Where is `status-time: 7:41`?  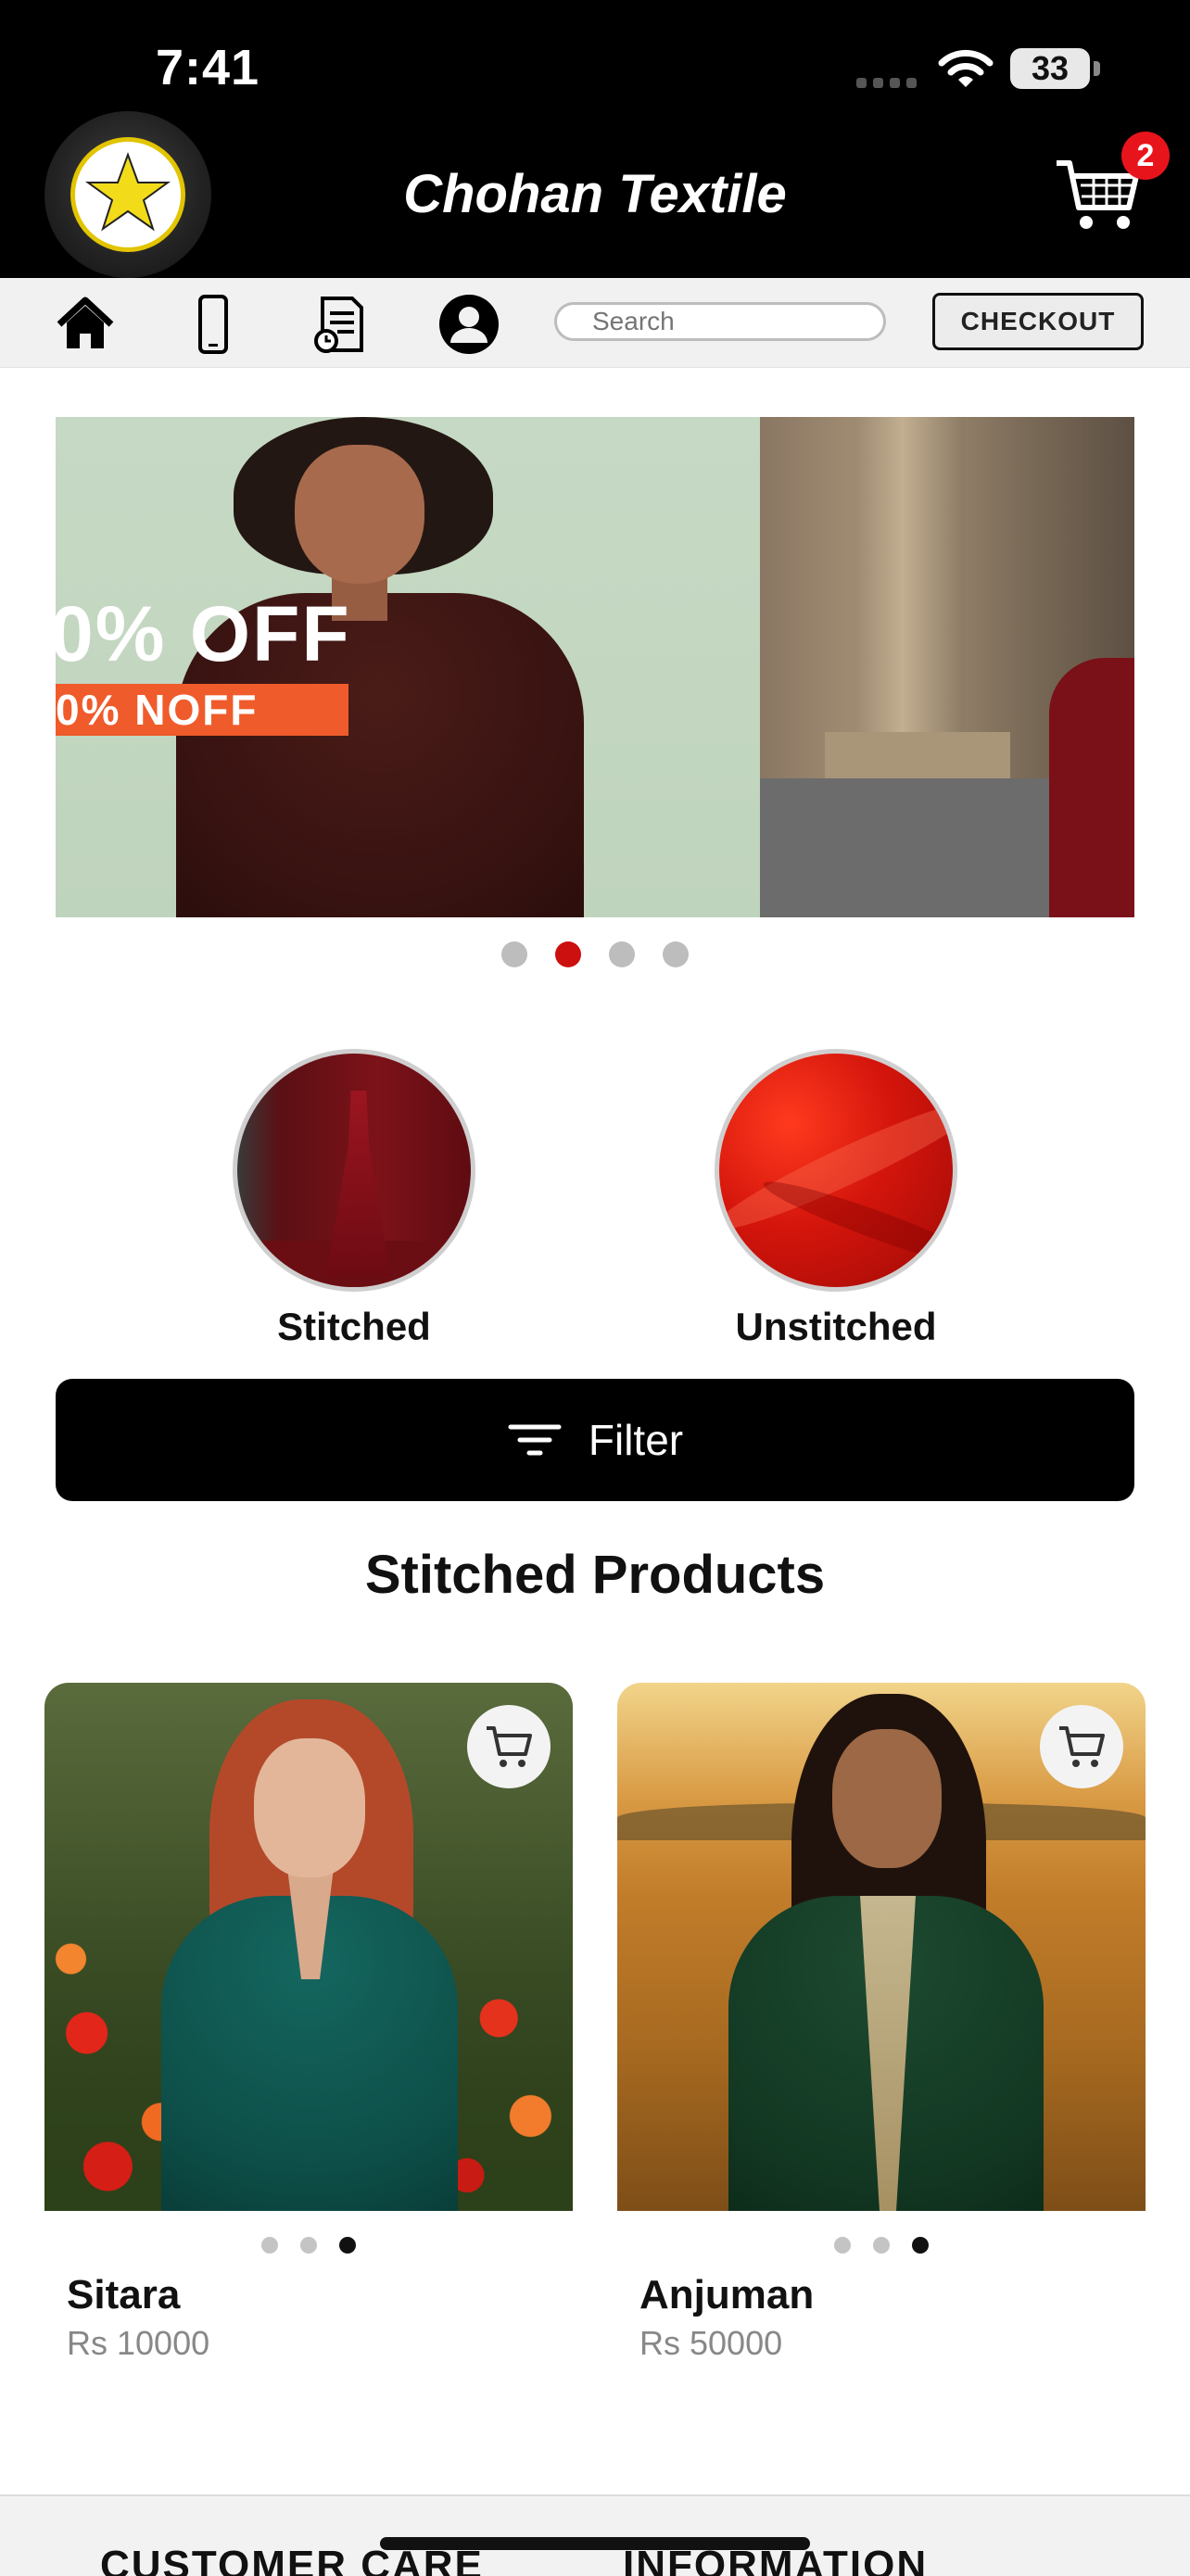 status-time: 7:41 is located at coordinates (208, 68).